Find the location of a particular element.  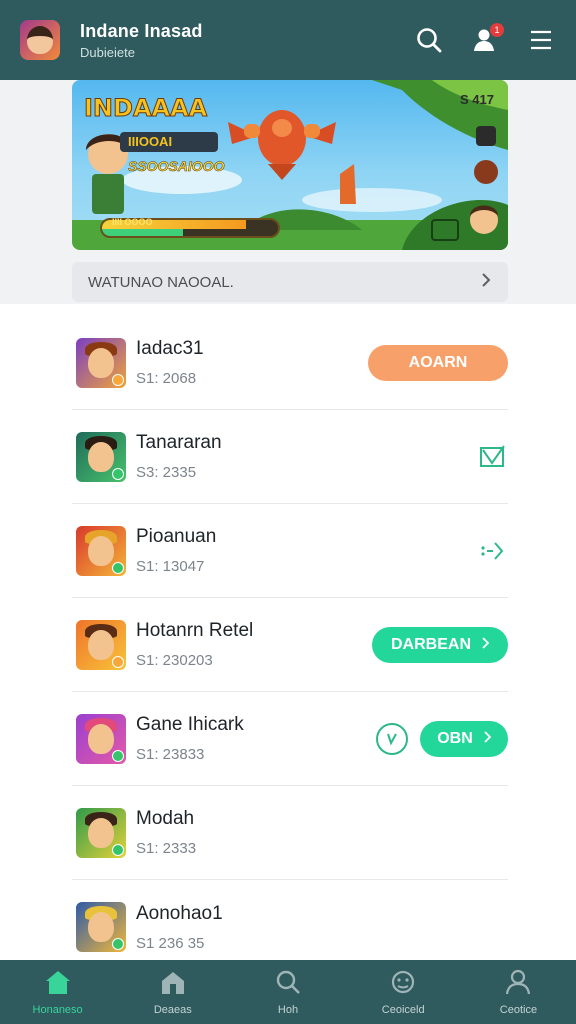

menu-icon is located at coordinates (541, 40).